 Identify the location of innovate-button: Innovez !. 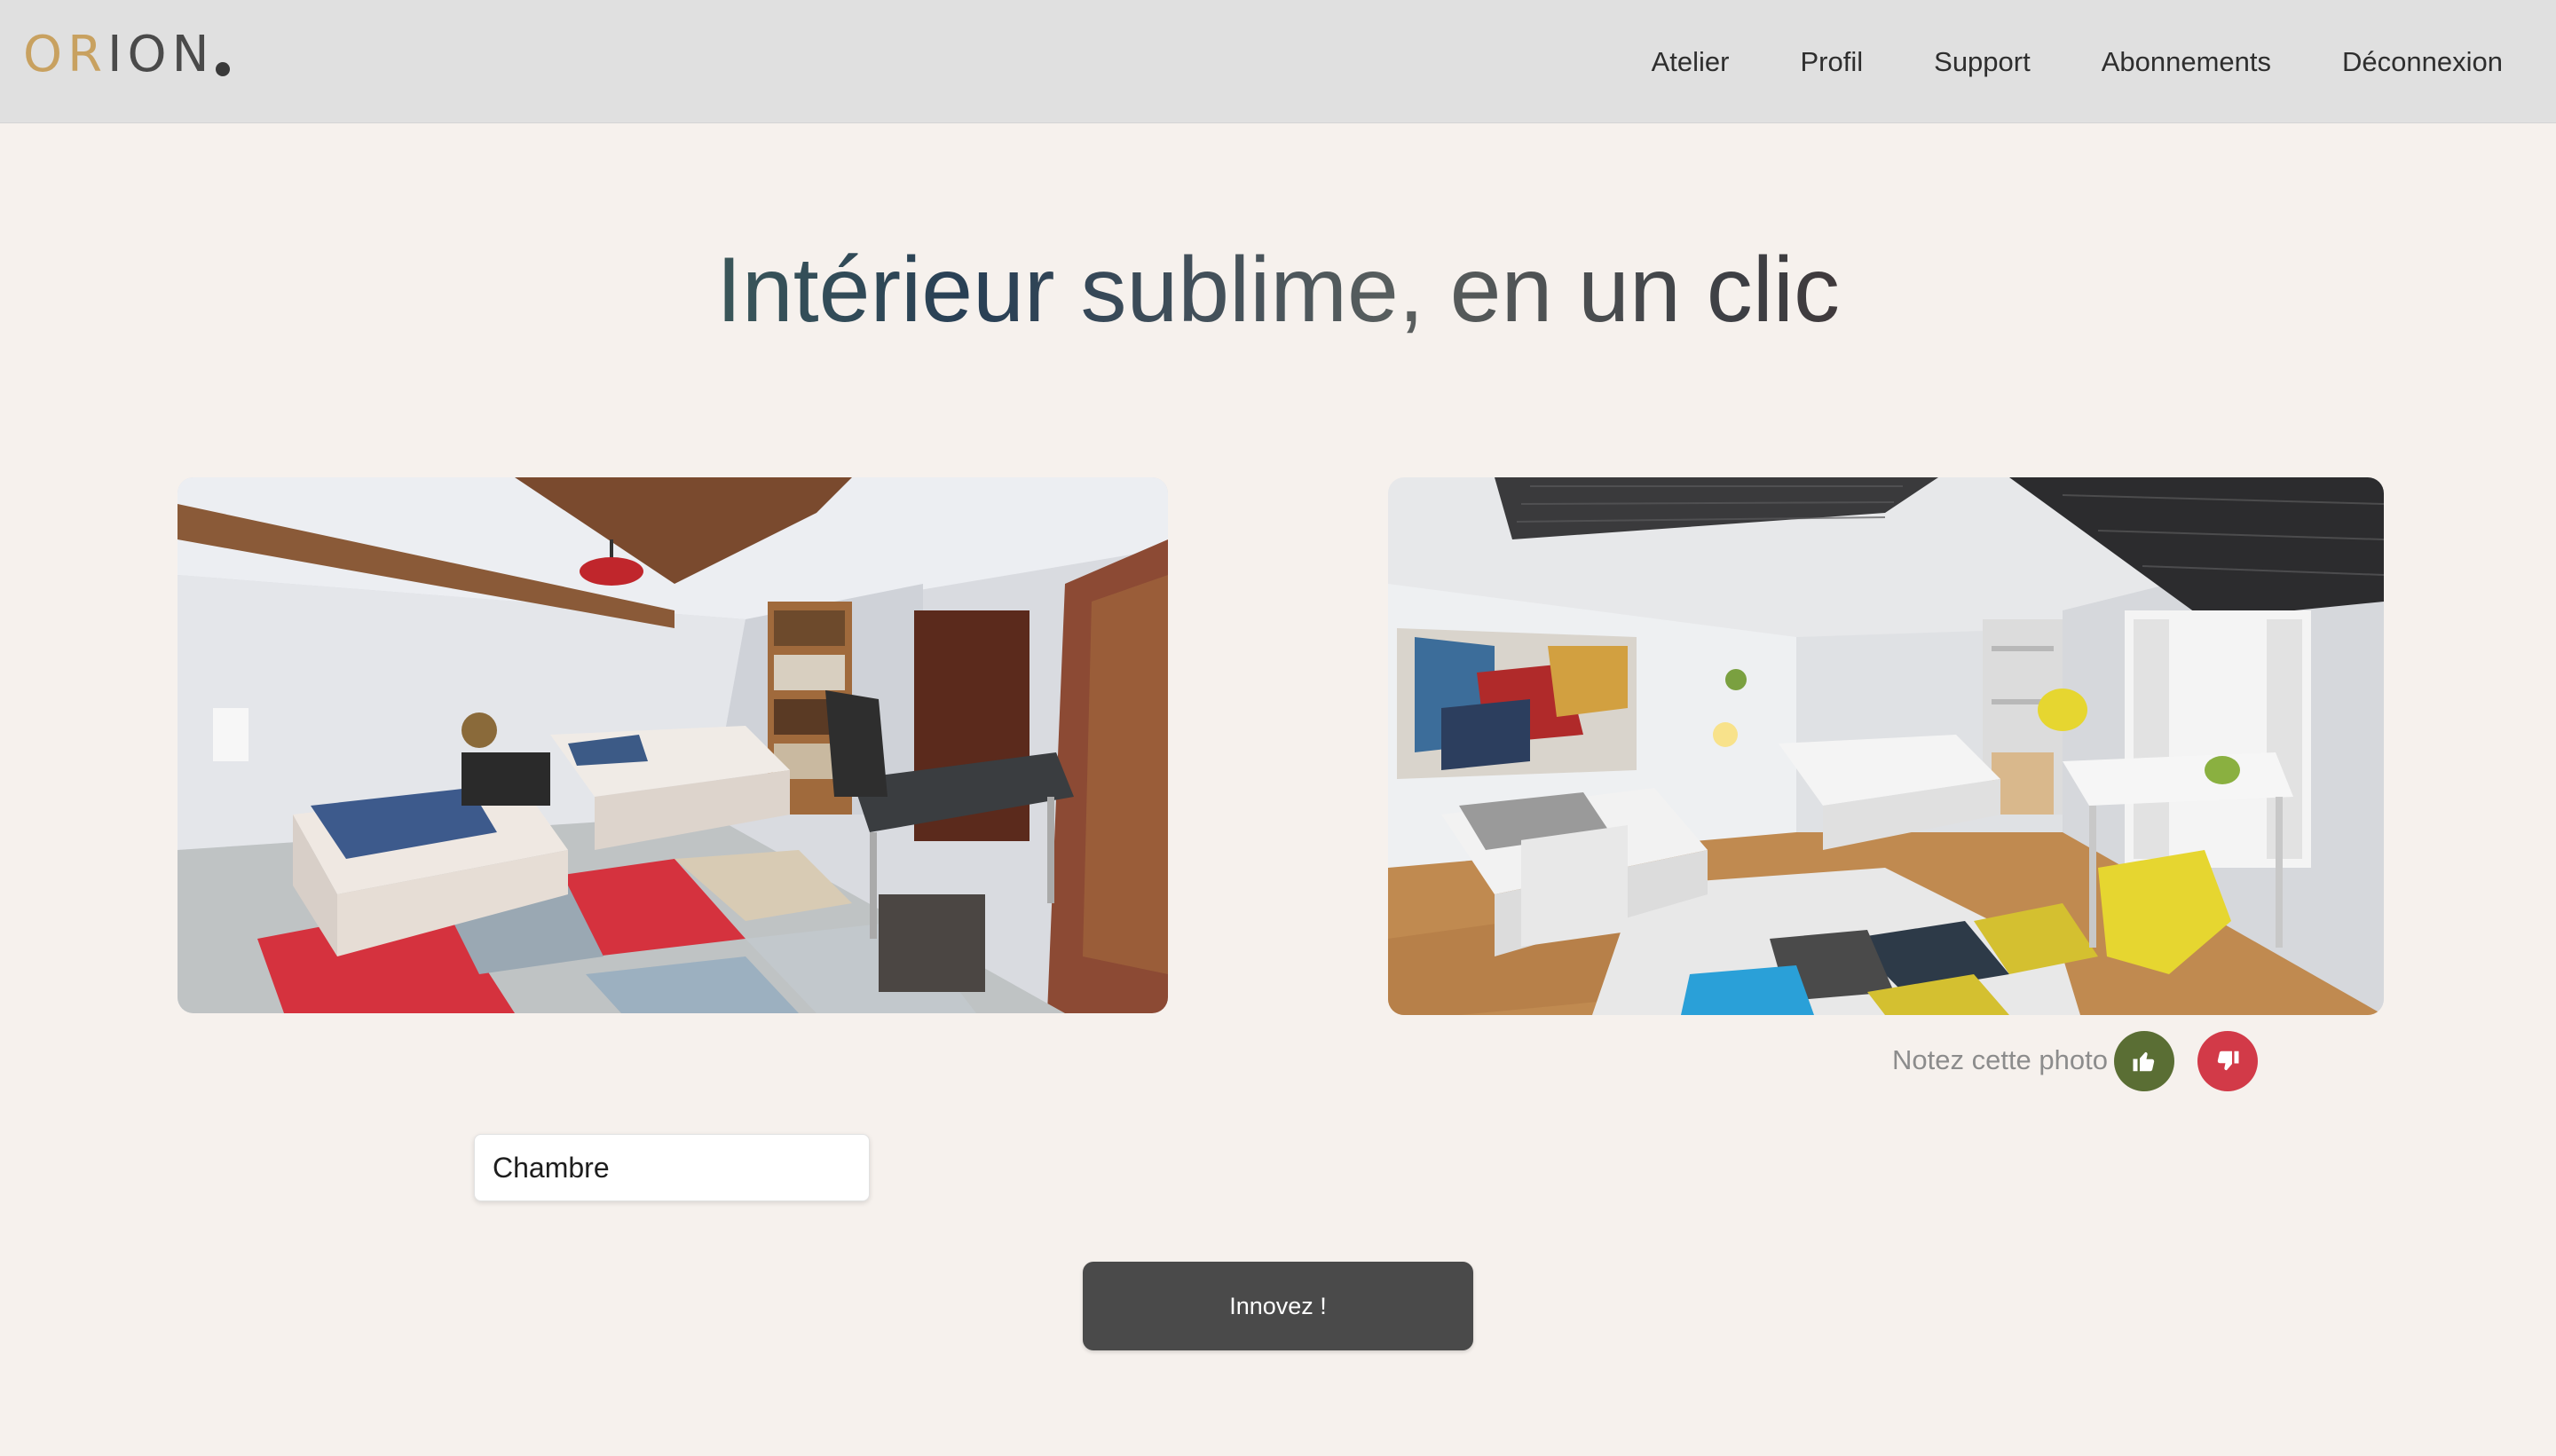
(1278, 1306).